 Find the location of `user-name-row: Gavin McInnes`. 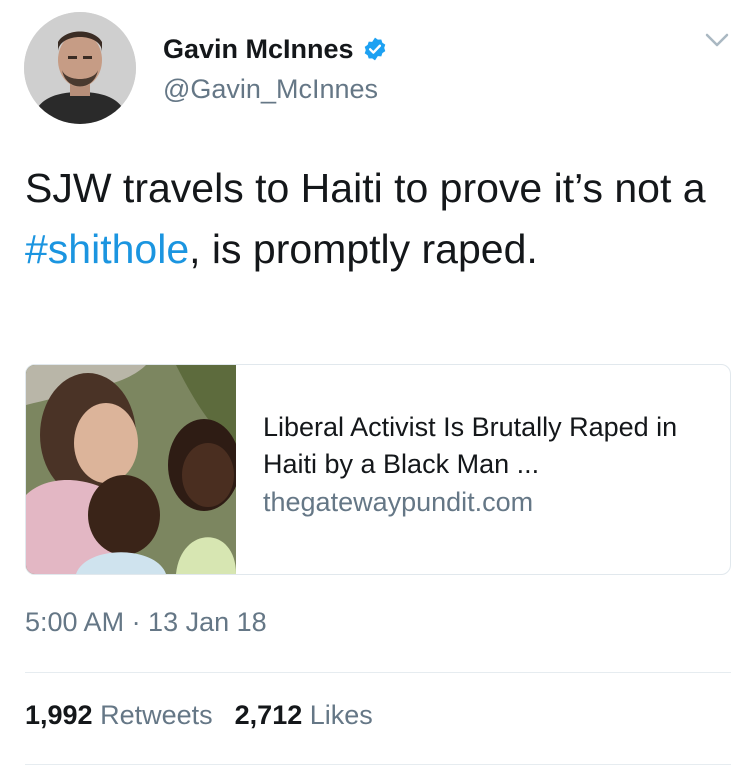

user-name-row: Gavin McInnes is located at coordinates (275, 49).